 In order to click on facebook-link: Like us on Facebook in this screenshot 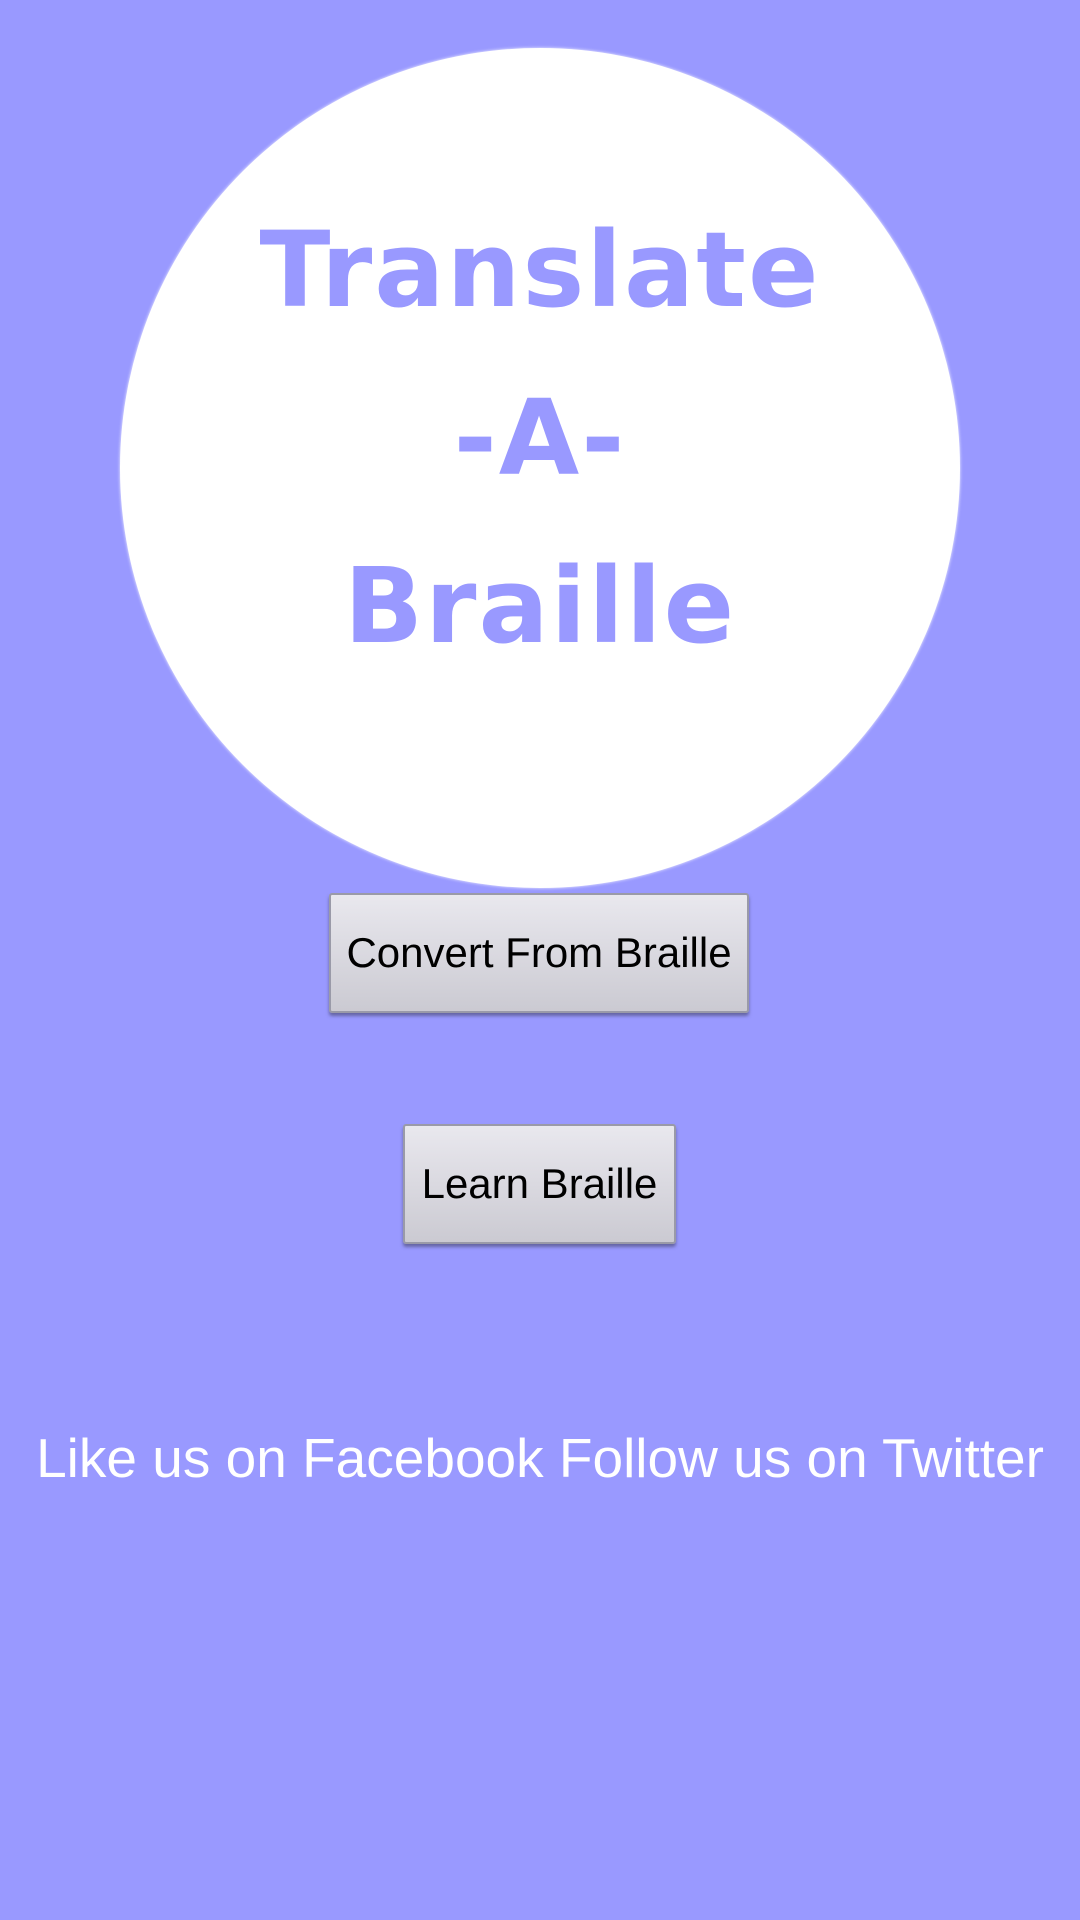, I will do `click(290, 1458)`.